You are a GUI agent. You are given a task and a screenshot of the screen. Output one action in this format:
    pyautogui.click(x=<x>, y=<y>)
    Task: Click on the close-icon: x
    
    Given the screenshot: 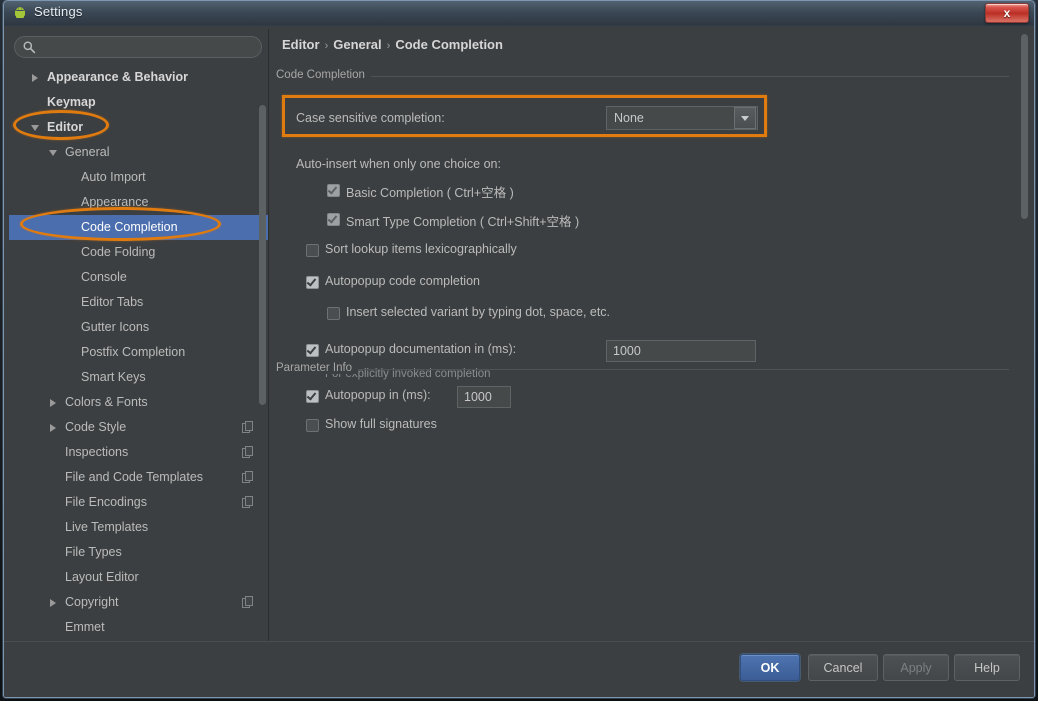 What is the action you would take?
    pyautogui.click(x=1007, y=13)
    